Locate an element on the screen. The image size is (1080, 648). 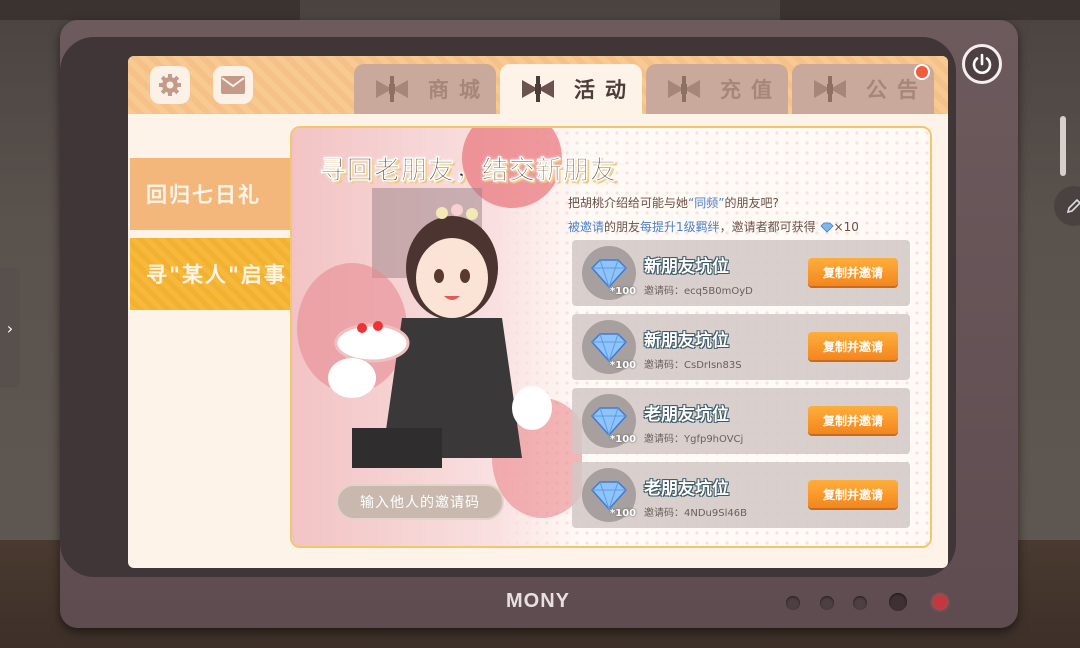
desc-text: 的朋友吧? is located at coordinates (751, 203).